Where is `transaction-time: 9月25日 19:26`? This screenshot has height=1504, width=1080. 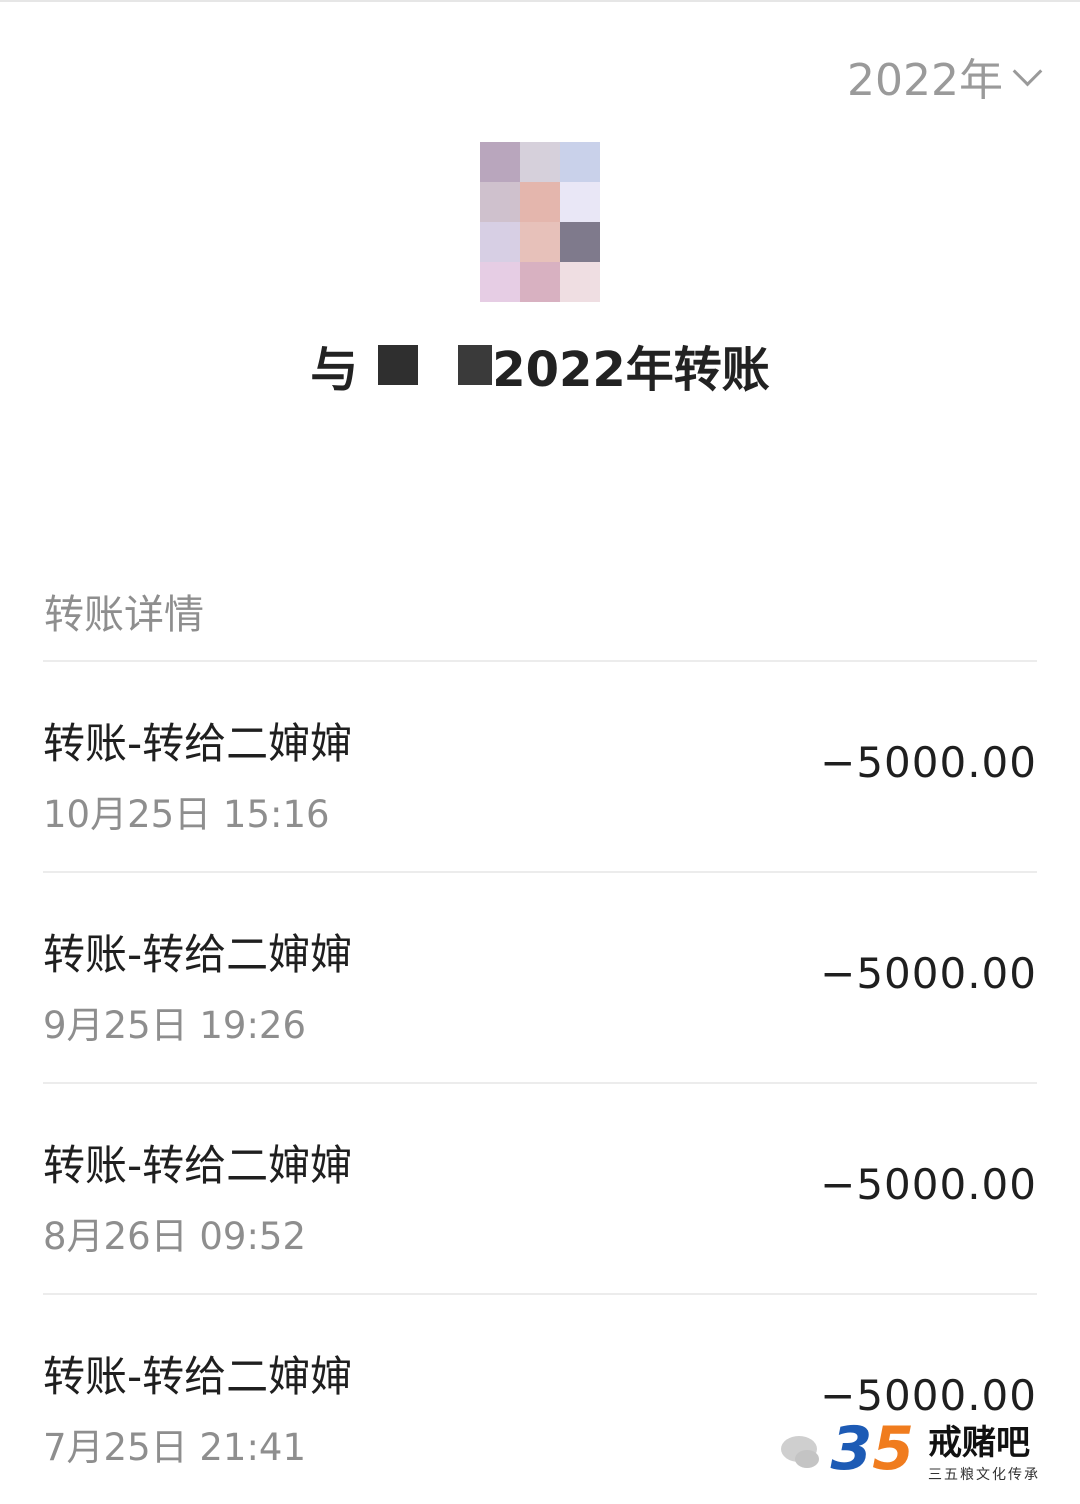 transaction-time: 9月25日 19:26 is located at coordinates (175, 1025).